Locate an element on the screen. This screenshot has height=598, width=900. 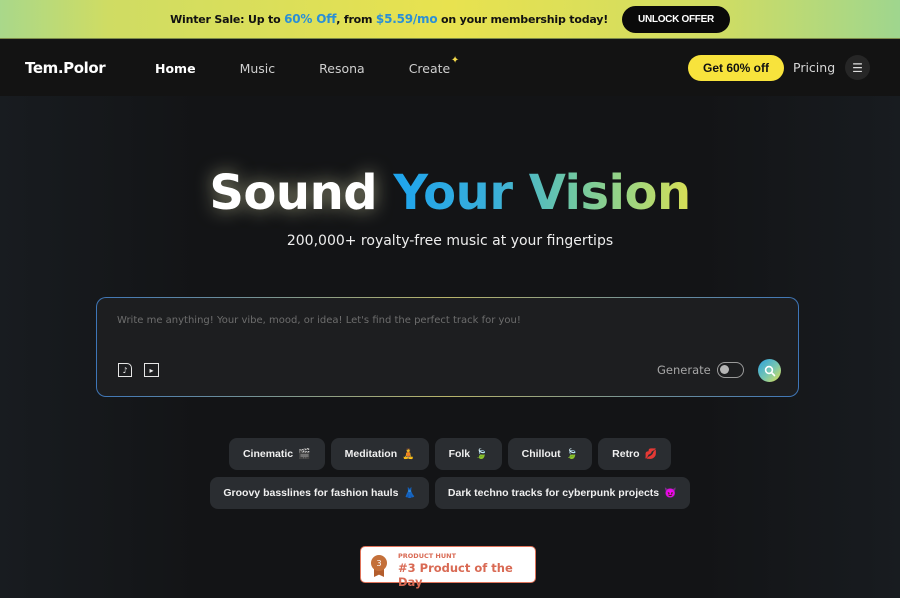
chip-retro: Retro 💋 is located at coordinates (635, 454).